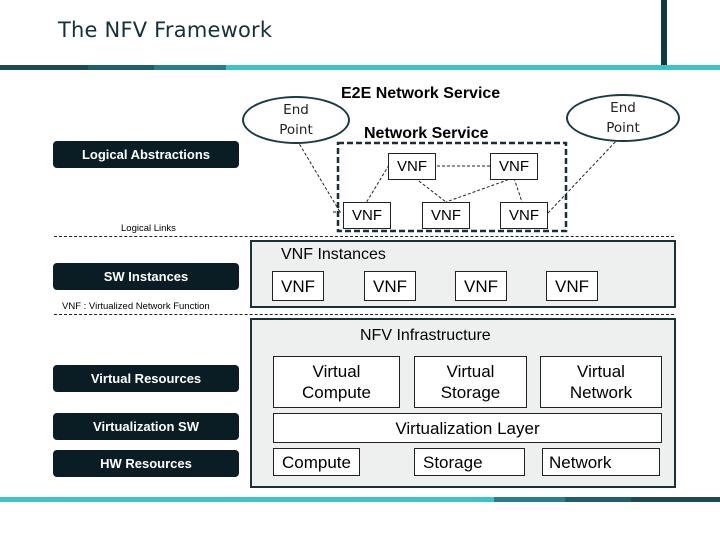  I want to click on network-service-title: Network Service, so click(426, 133).